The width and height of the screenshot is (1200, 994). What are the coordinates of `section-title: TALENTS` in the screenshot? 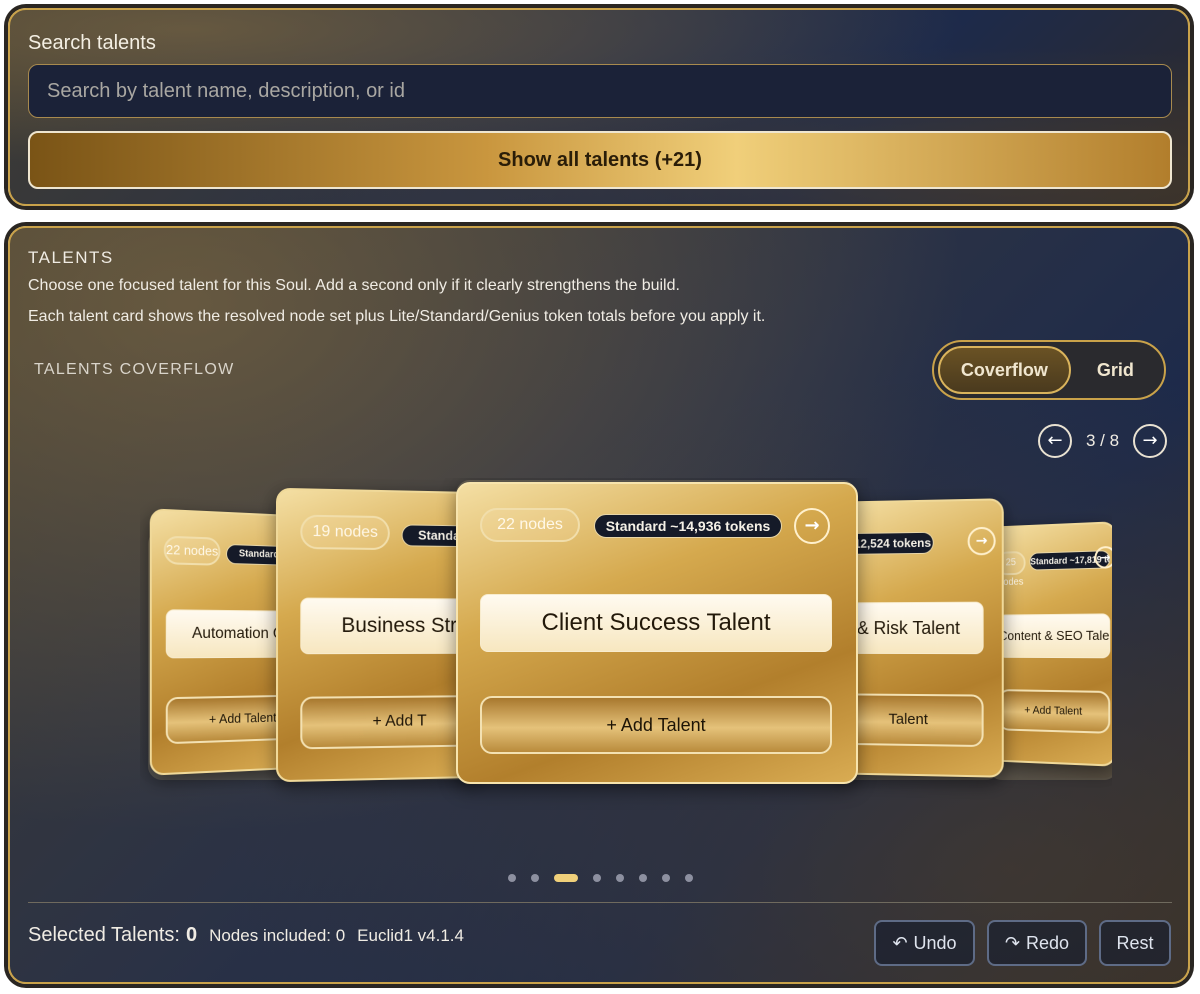 It's located at (71, 257).